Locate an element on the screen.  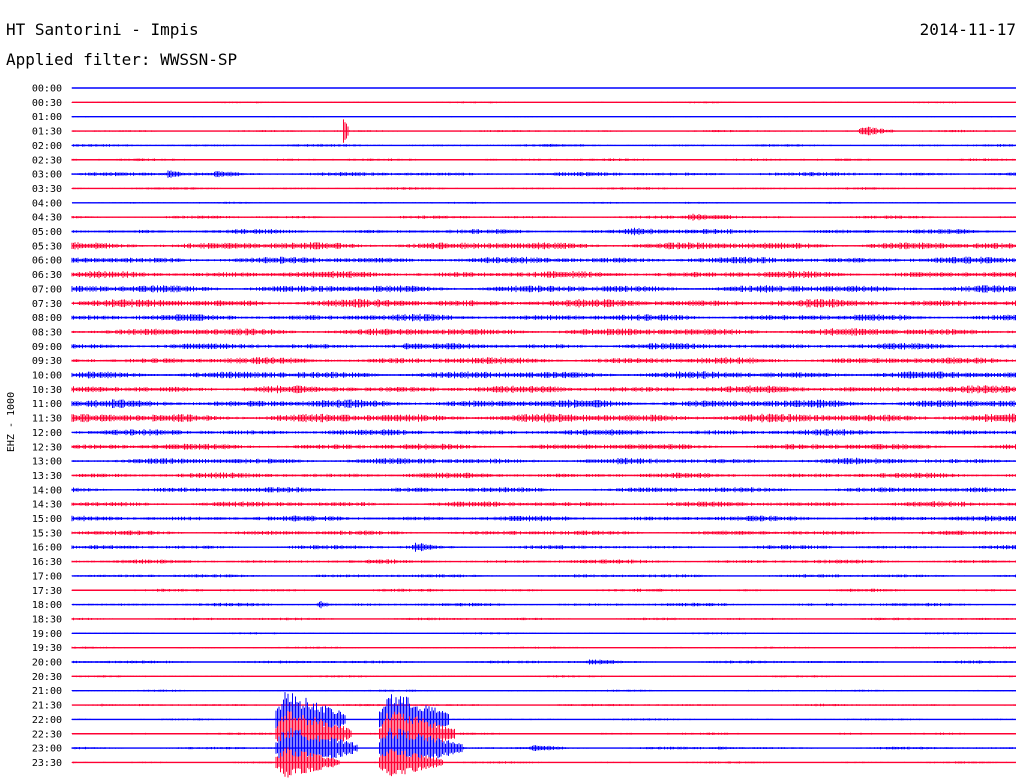
row-time-label: 21:00 is located at coordinates (47, 691).